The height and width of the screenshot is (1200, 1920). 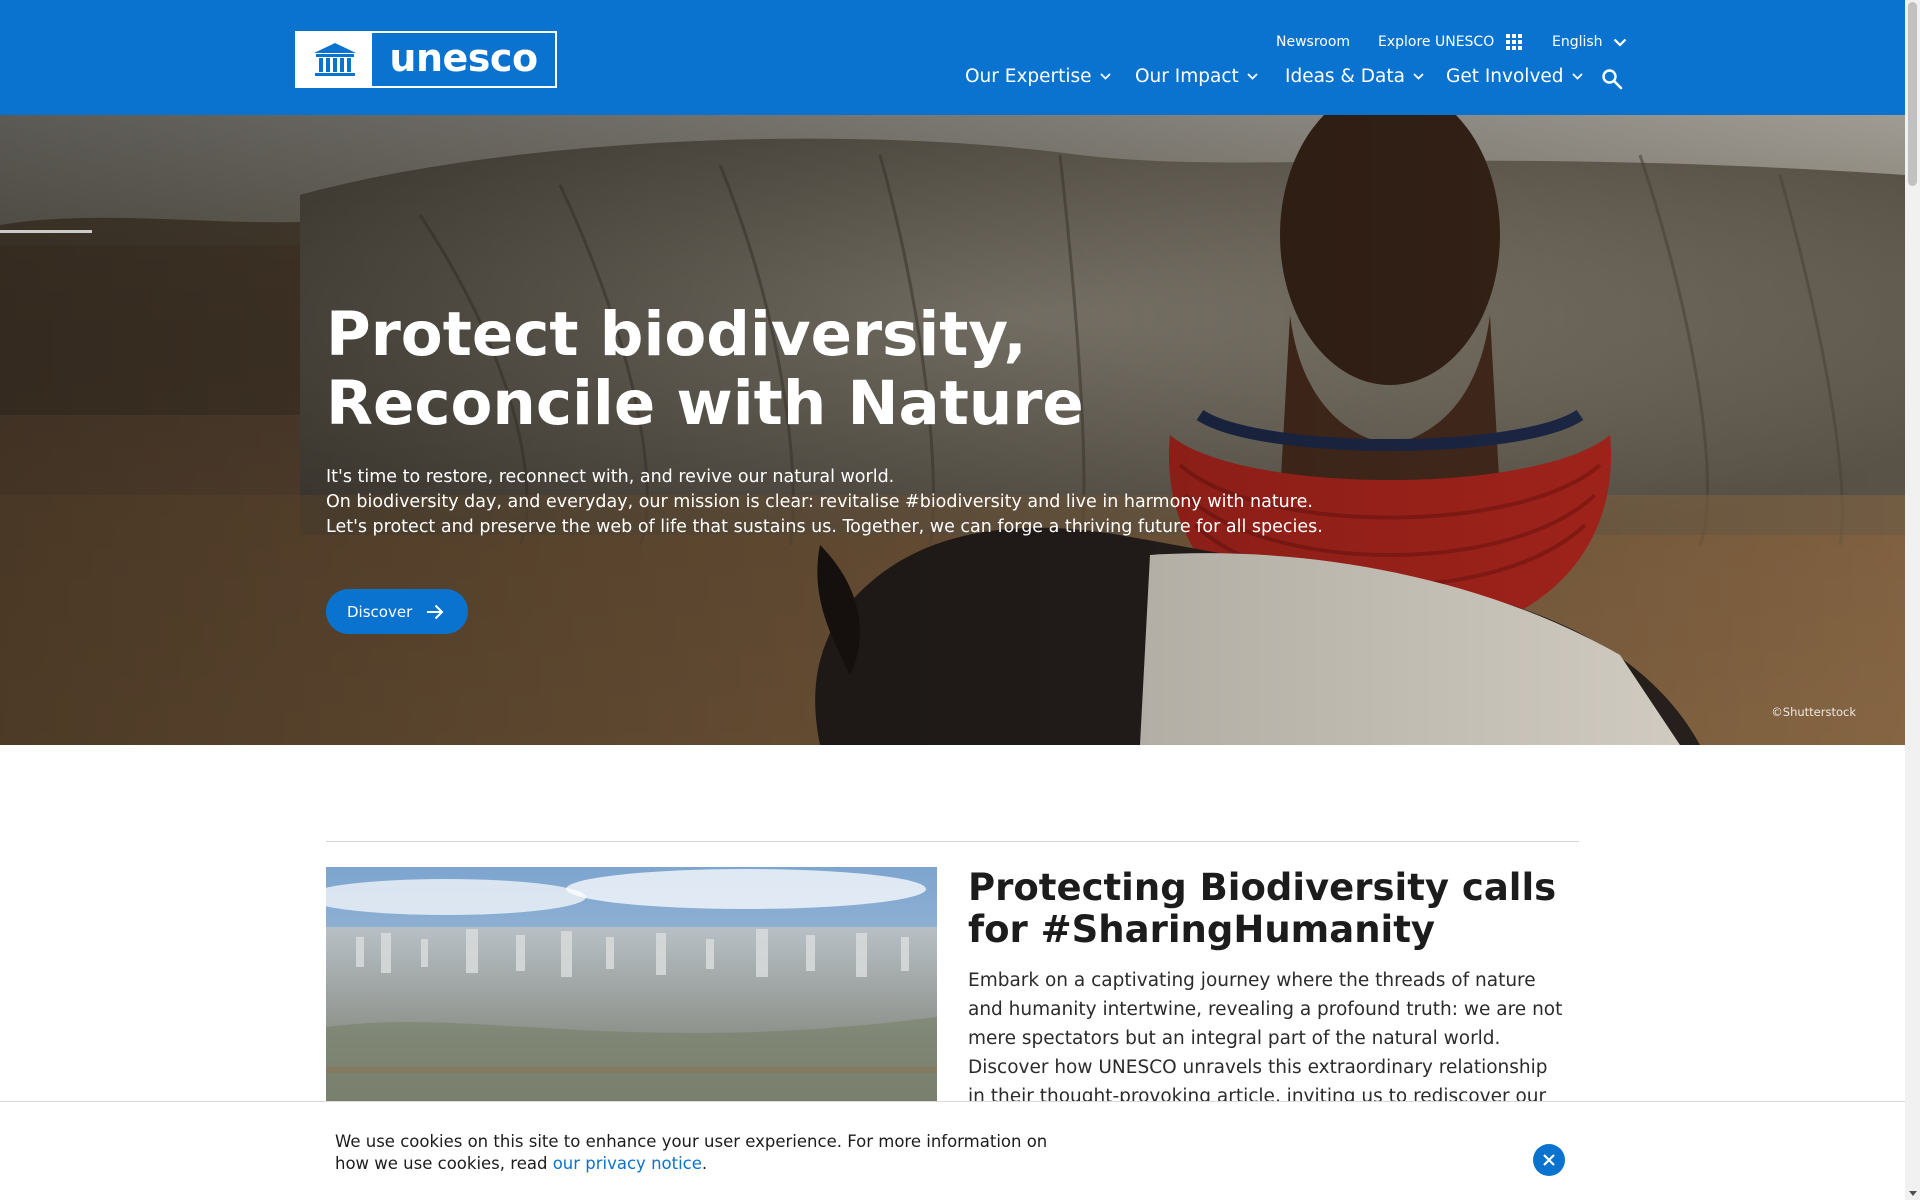 What do you see at coordinates (435, 611) in the screenshot?
I see `arrow-right-icon` at bounding box center [435, 611].